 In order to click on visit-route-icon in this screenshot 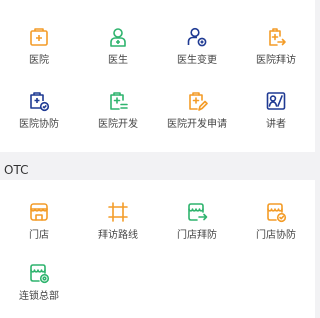, I will do `click(118, 212)`.